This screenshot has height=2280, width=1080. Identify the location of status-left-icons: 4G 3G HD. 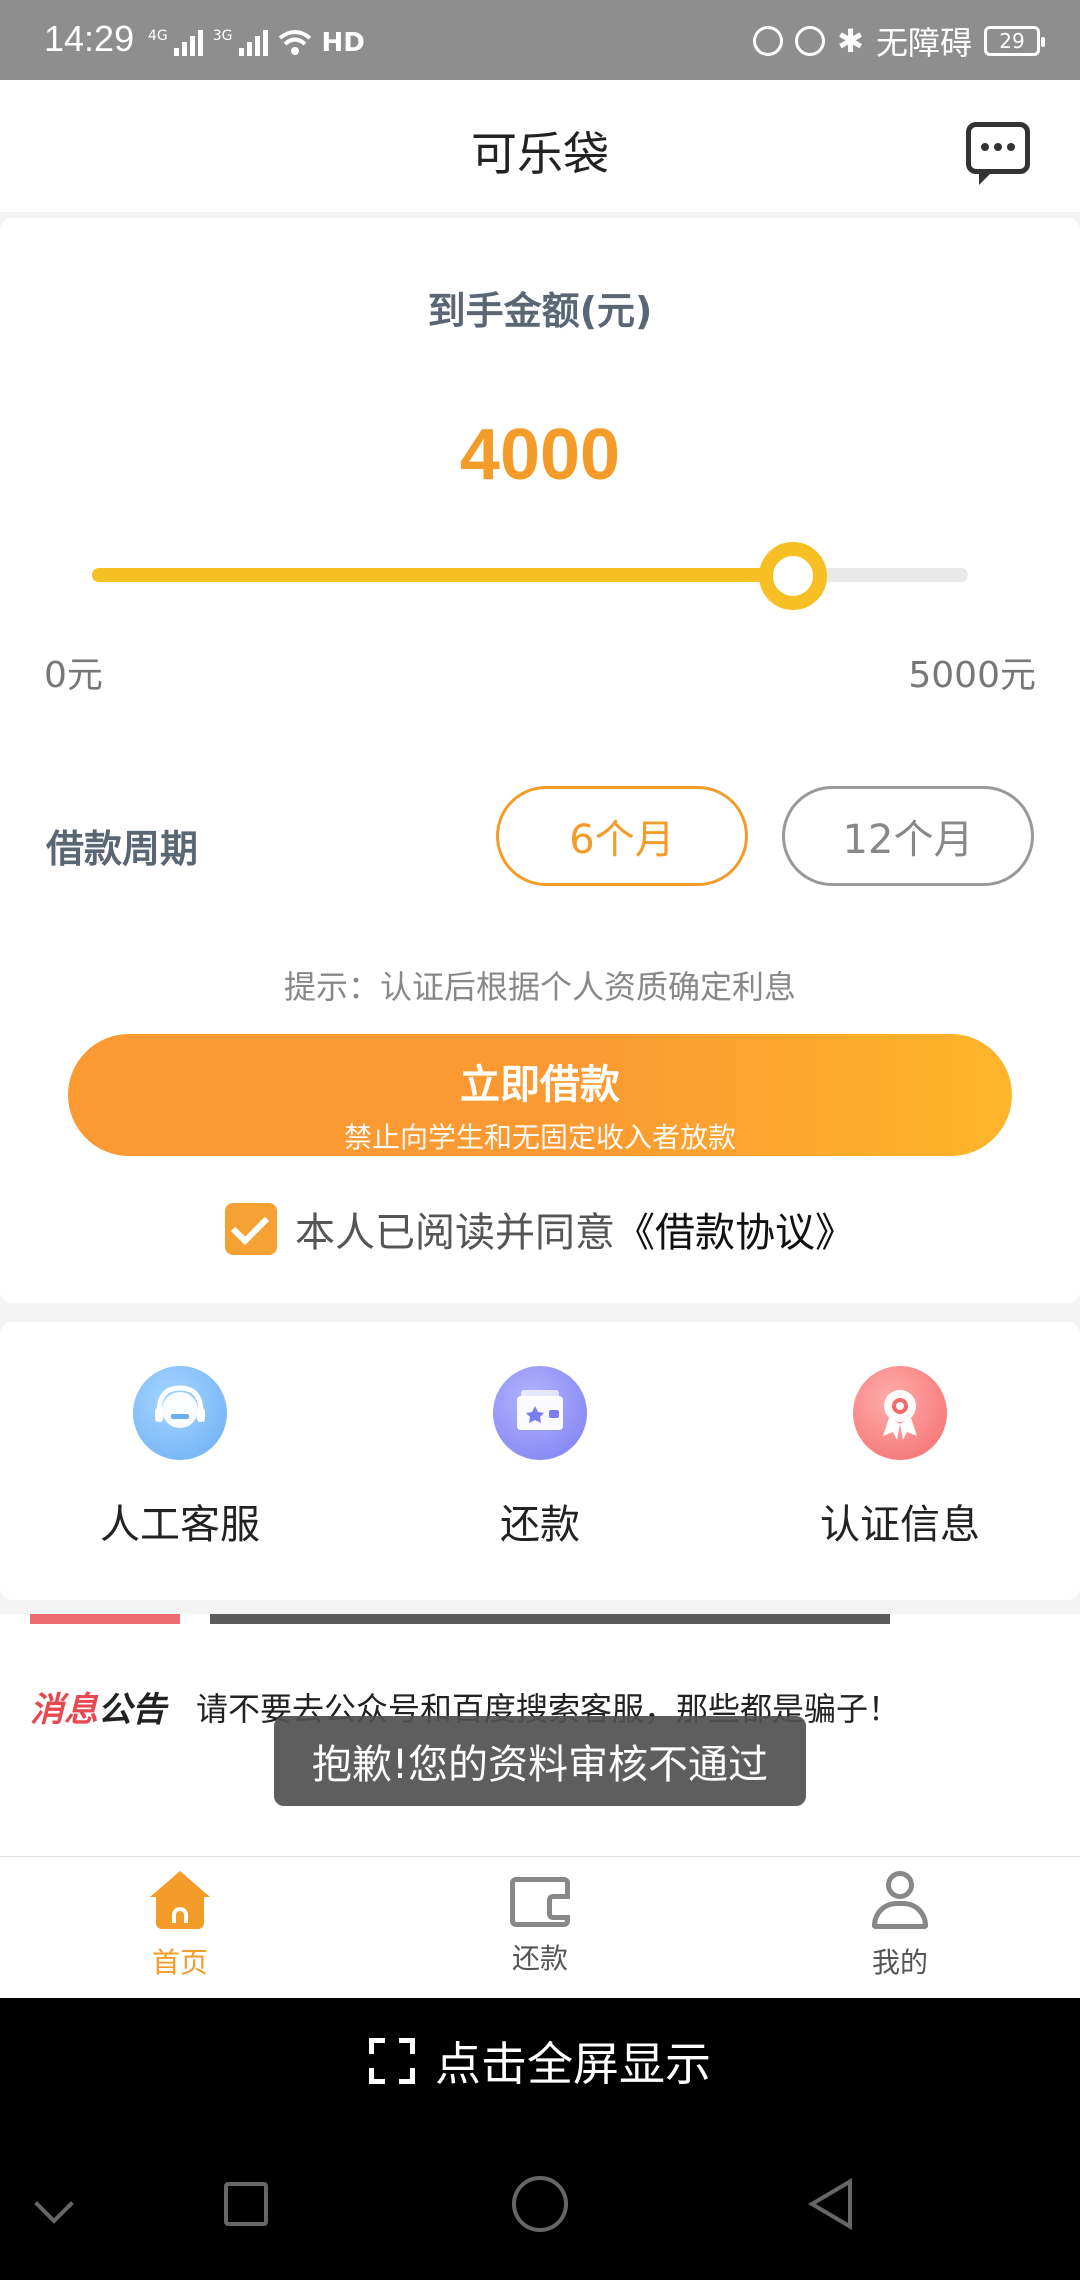
(256, 43).